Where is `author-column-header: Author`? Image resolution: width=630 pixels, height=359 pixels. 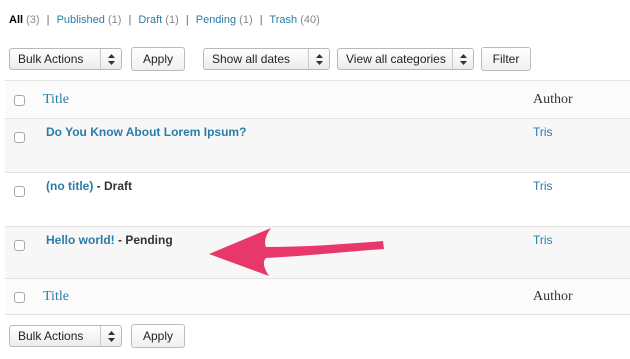 author-column-header: Author is located at coordinates (553, 99).